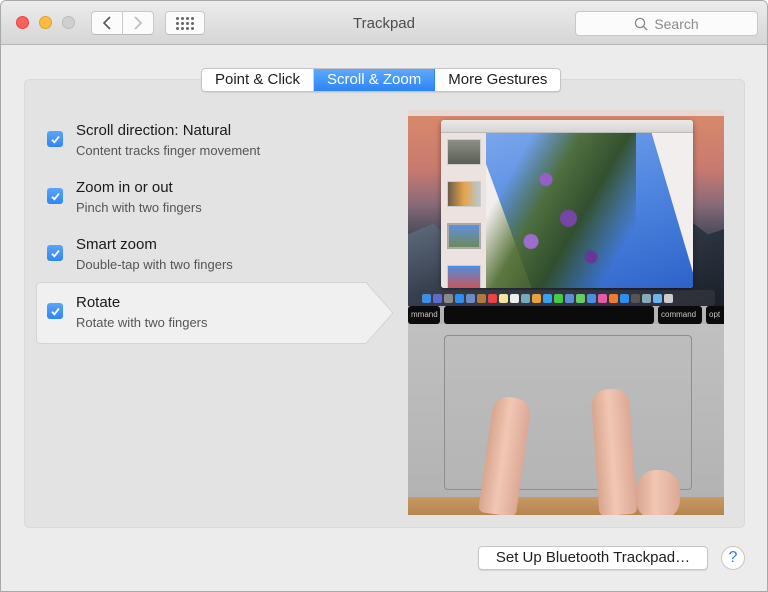  I want to click on option-title: Rotate, so click(98, 302).